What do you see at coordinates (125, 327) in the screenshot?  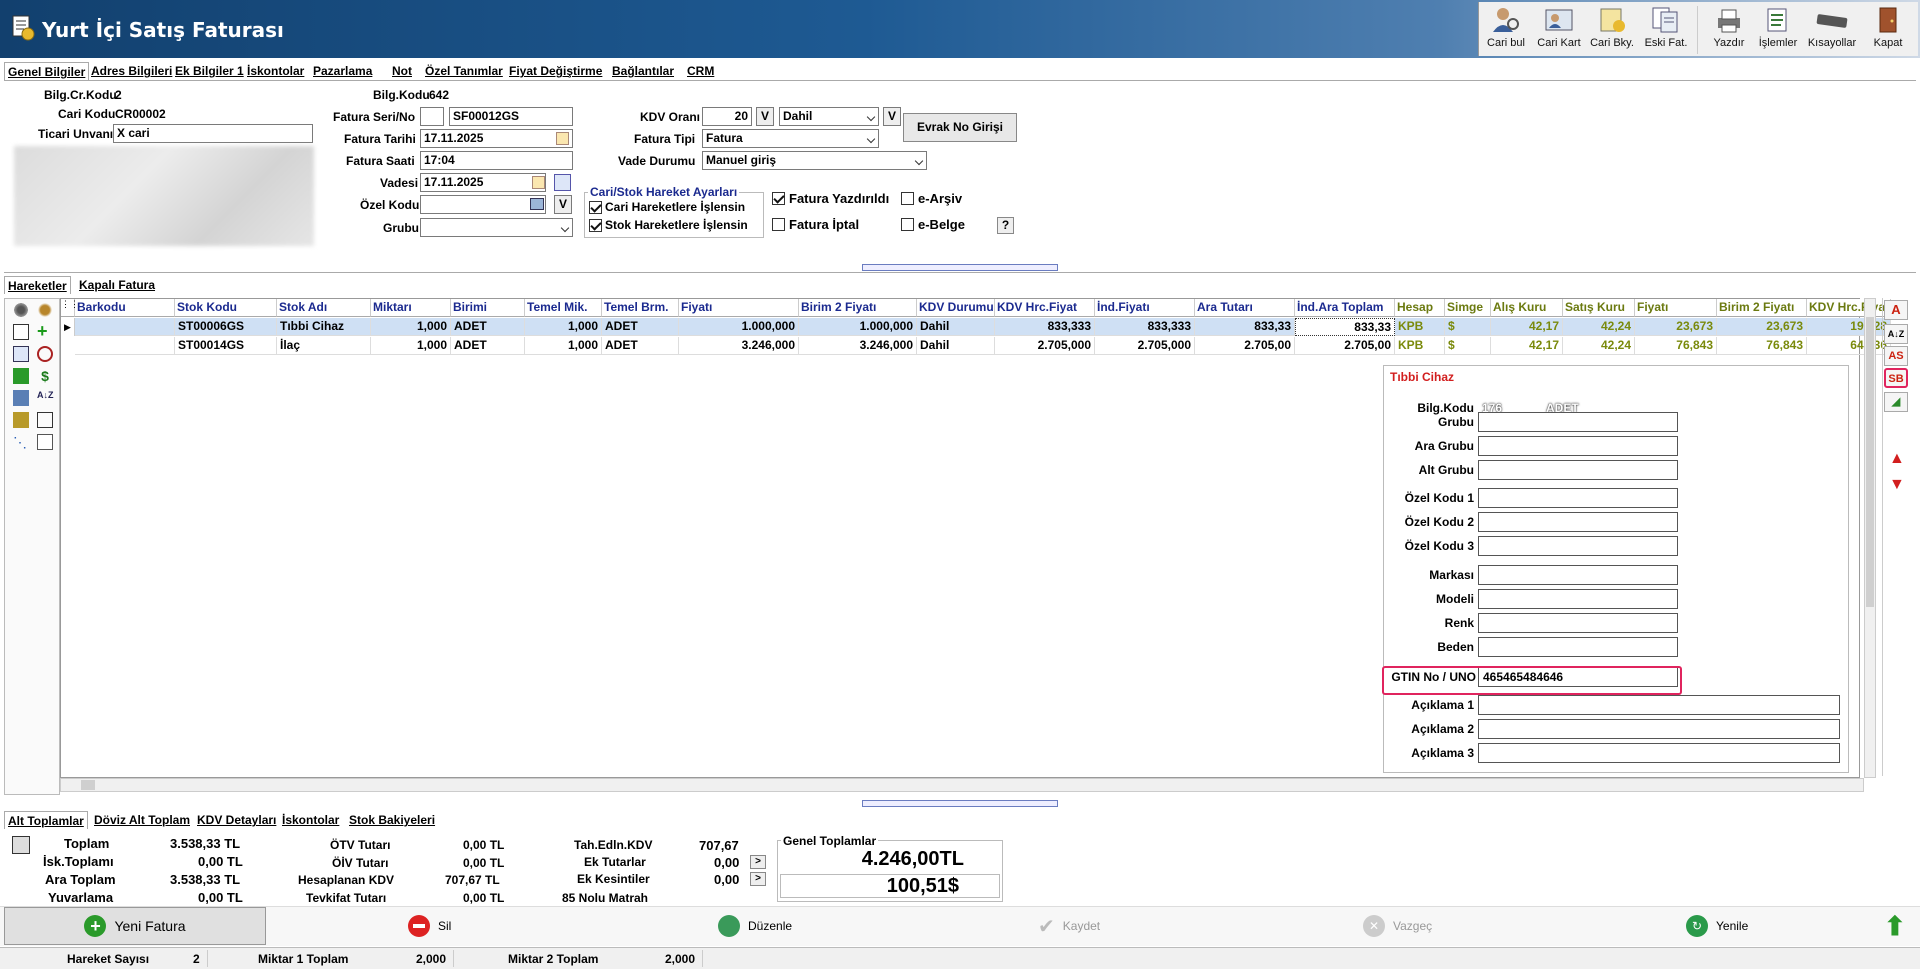 I see `table-cell` at bounding box center [125, 327].